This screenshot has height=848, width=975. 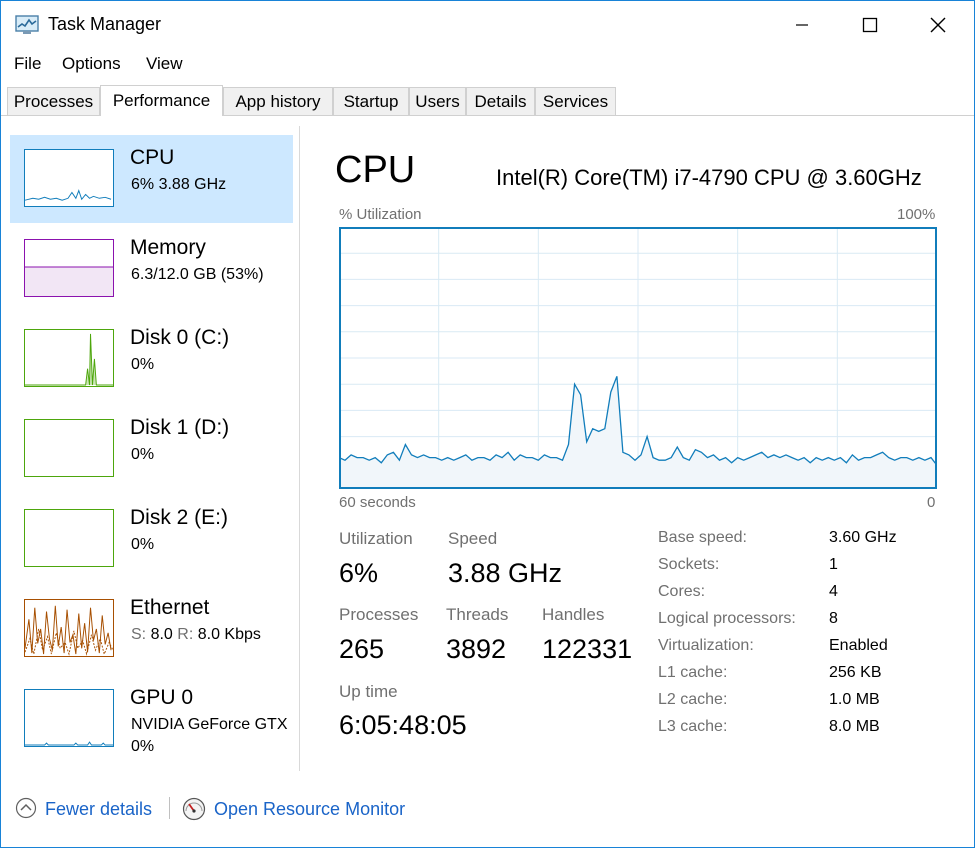 I want to click on threads-value: 3892, so click(x=476, y=649).